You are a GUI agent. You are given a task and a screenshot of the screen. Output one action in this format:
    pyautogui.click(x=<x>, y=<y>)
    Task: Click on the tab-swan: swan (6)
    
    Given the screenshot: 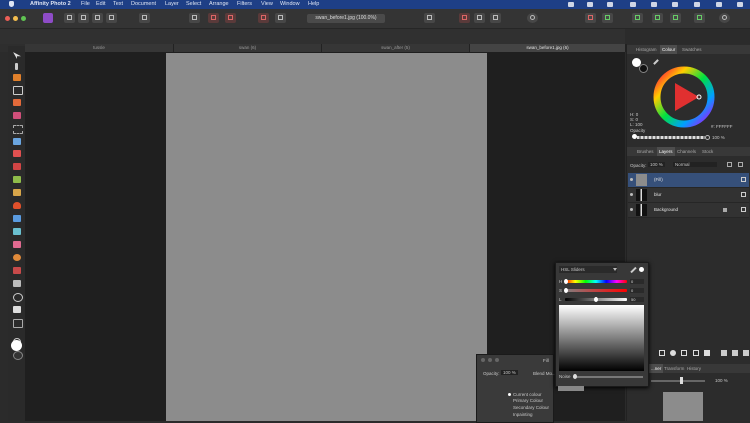 What is the action you would take?
    pyautogui.click(x=248, y=48)
    